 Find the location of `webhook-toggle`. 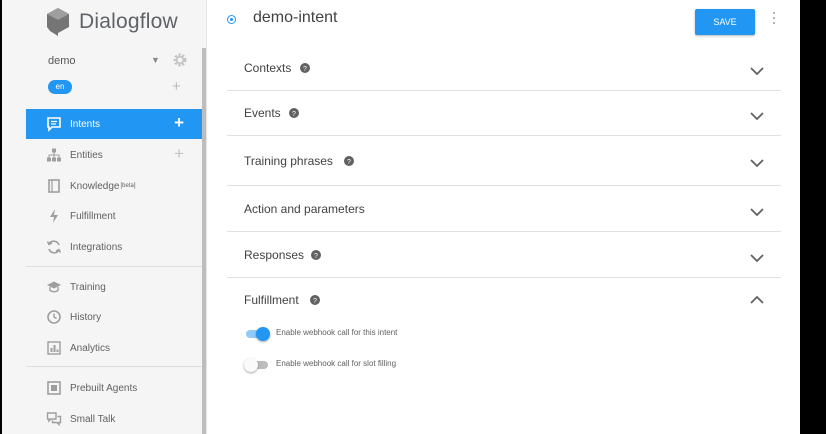

webhook-toggle is located at coordinates (257, 334).